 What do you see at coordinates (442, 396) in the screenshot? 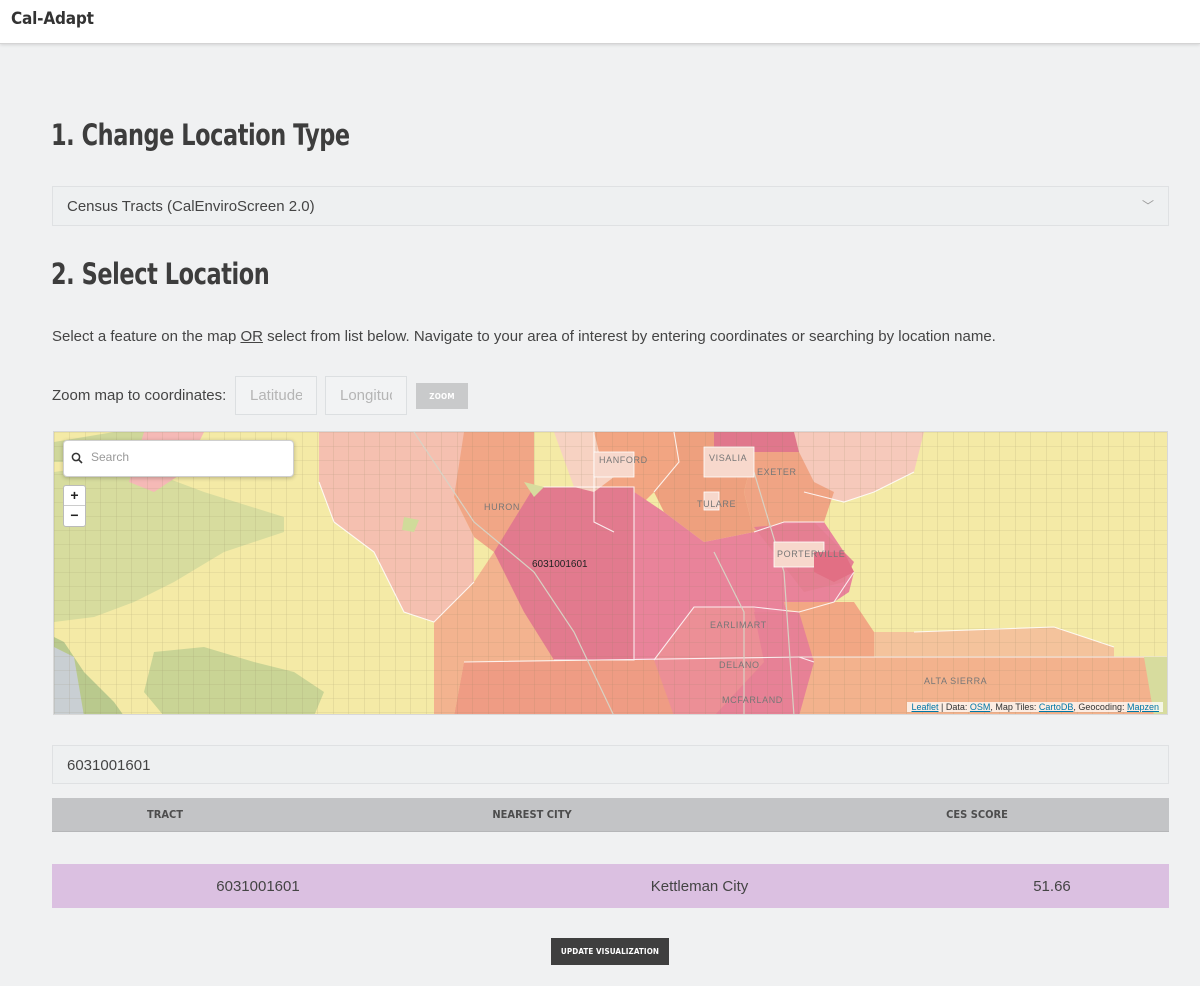
I see `zoom-button: ZOOM` at bounding box center [442, 396].